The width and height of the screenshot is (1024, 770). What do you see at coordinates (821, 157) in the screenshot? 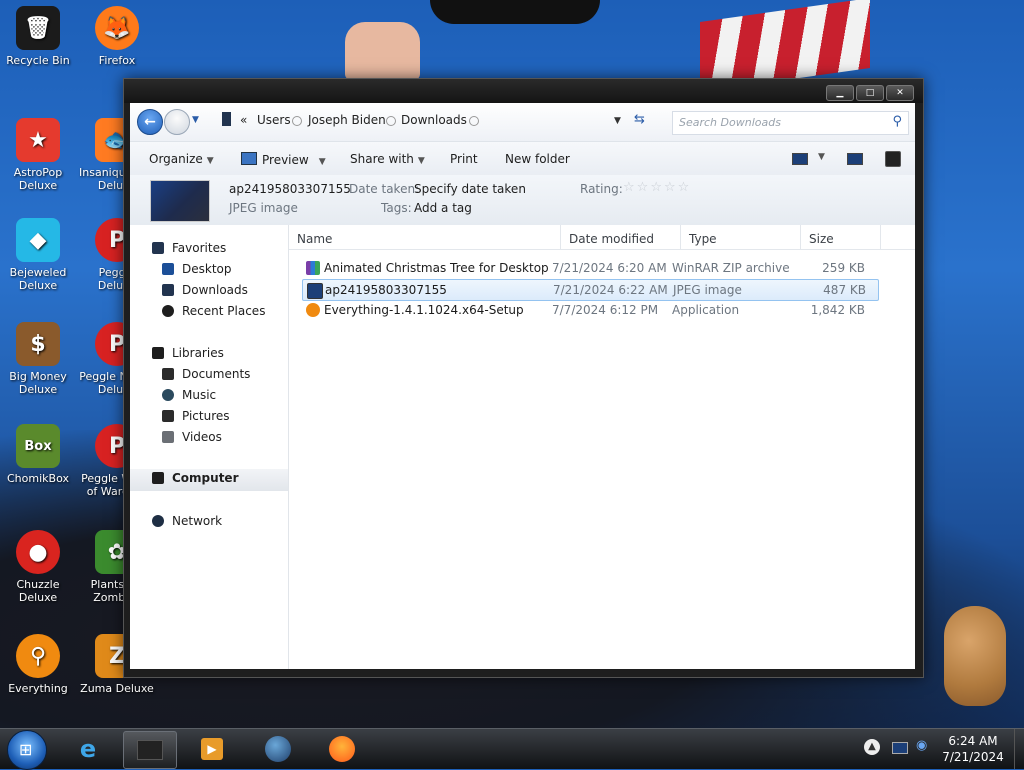
I see `view-options-chevron-icon: ▼` at bounding box center [821, 157].